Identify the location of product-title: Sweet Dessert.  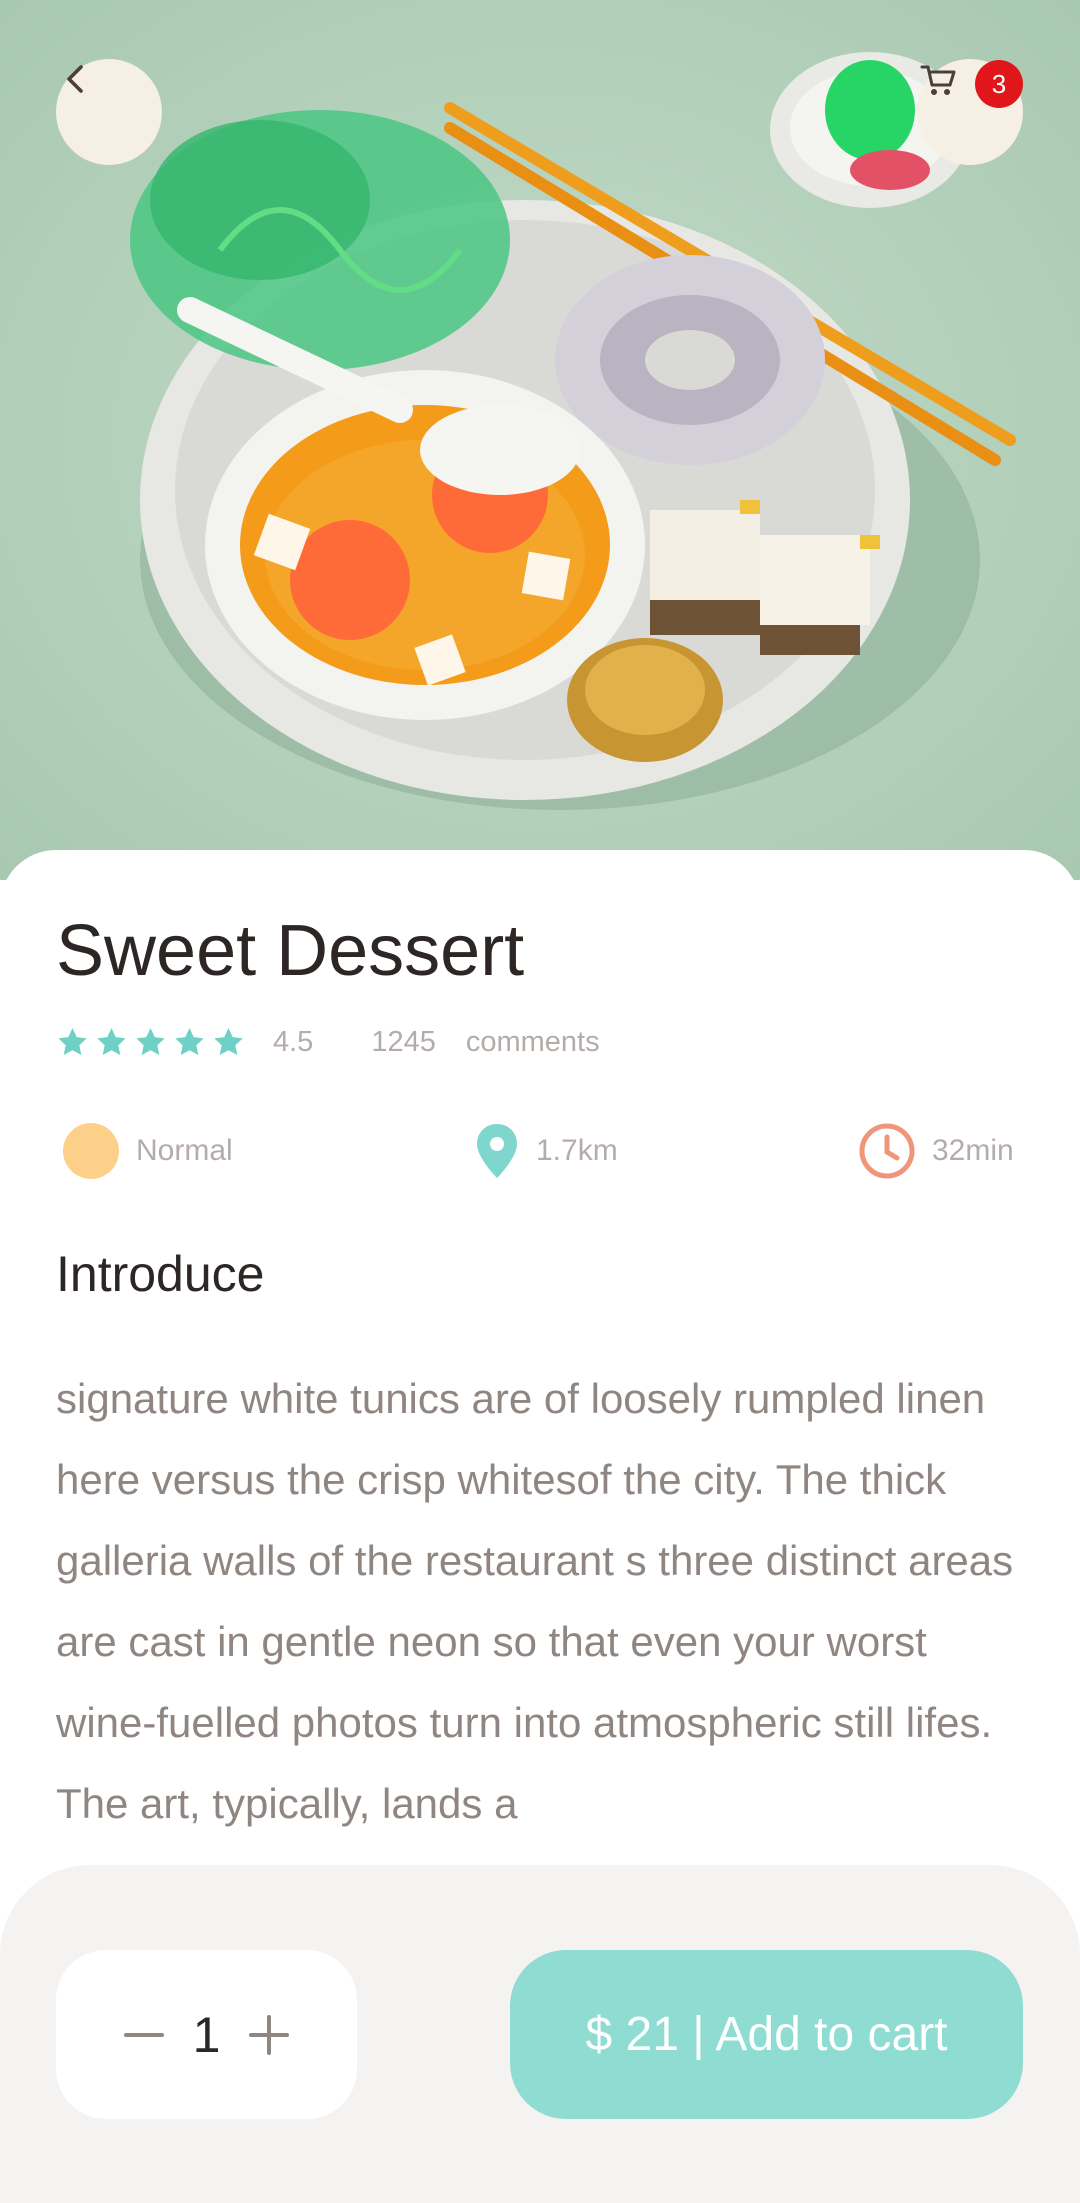
(290, 951).